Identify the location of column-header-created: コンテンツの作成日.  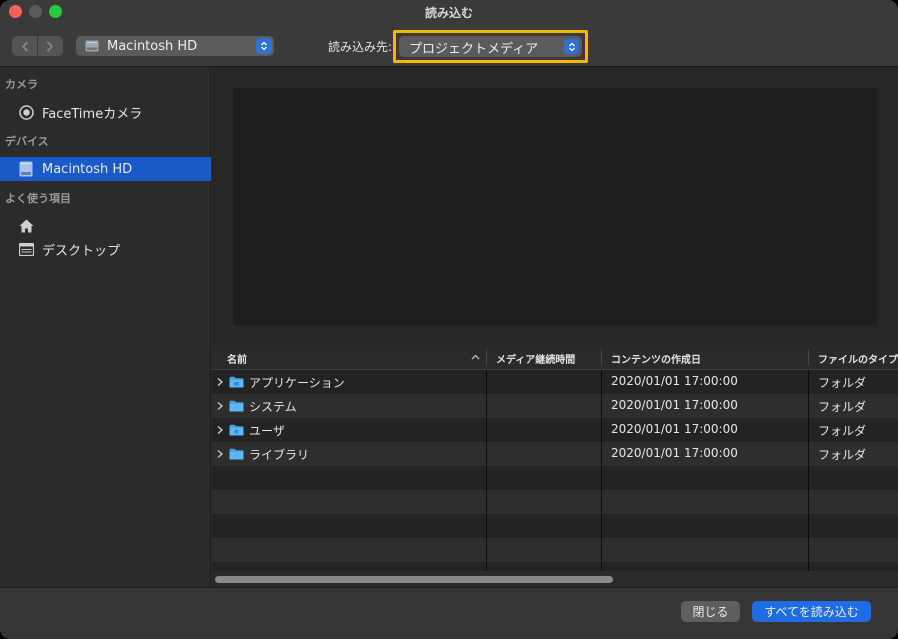
(656, 358).